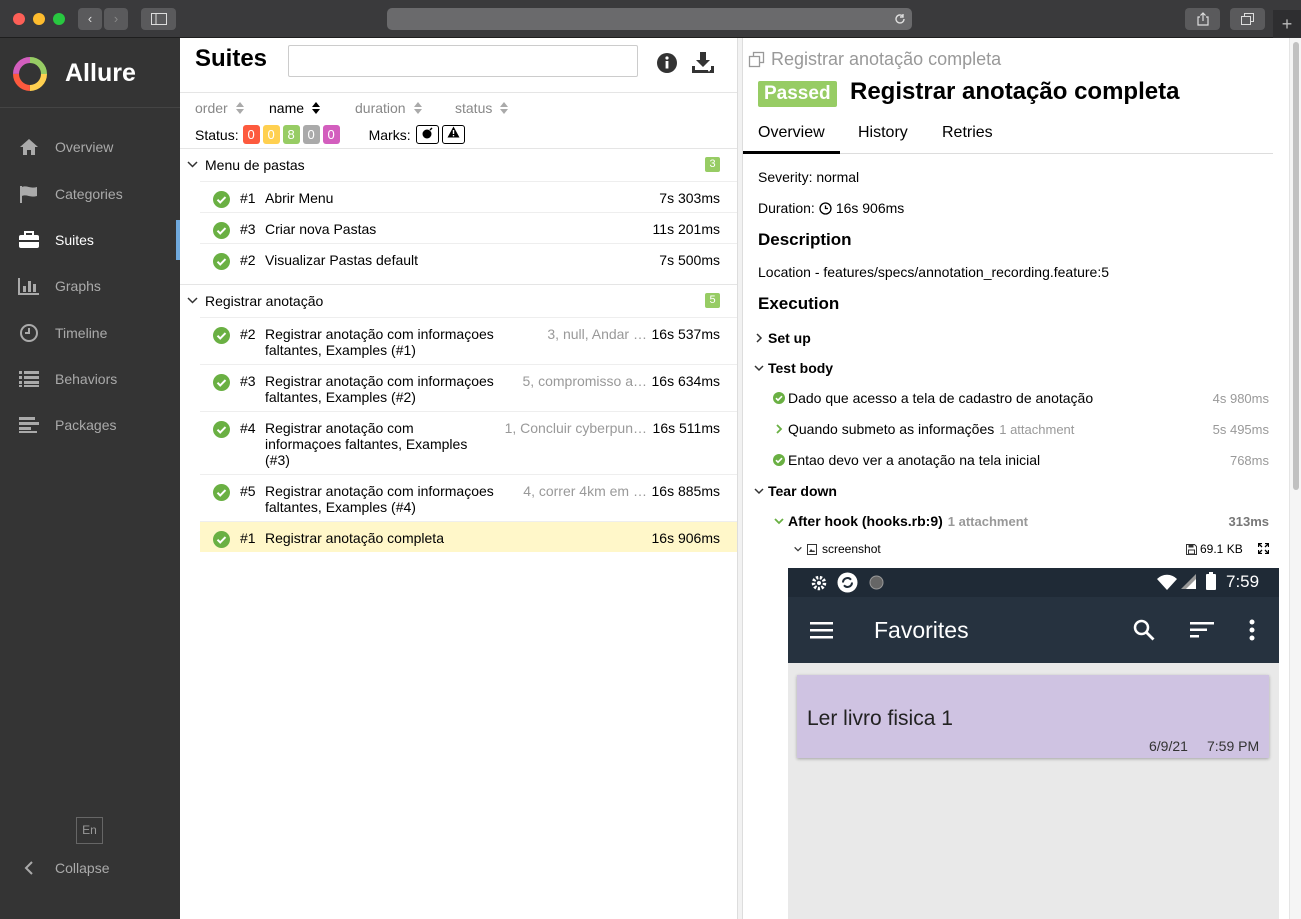 Image resolution: width=1301 pixels, height=919 pixels. I want to click on attachment-size-value: 69.1 KB, so click(1221, 549).